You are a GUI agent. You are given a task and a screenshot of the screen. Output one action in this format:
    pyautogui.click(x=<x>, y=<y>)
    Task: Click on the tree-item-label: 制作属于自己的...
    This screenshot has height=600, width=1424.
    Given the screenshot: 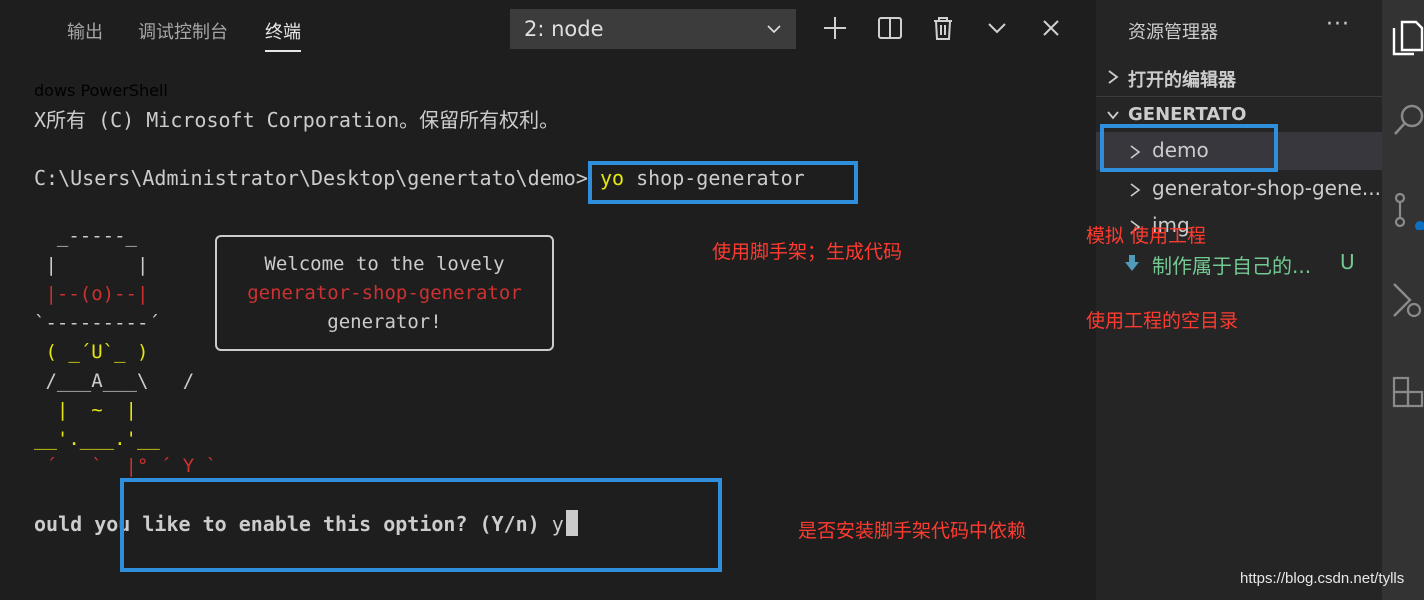 What is the action you would take?
    pyautogui.click(x=1232, y=266)
    